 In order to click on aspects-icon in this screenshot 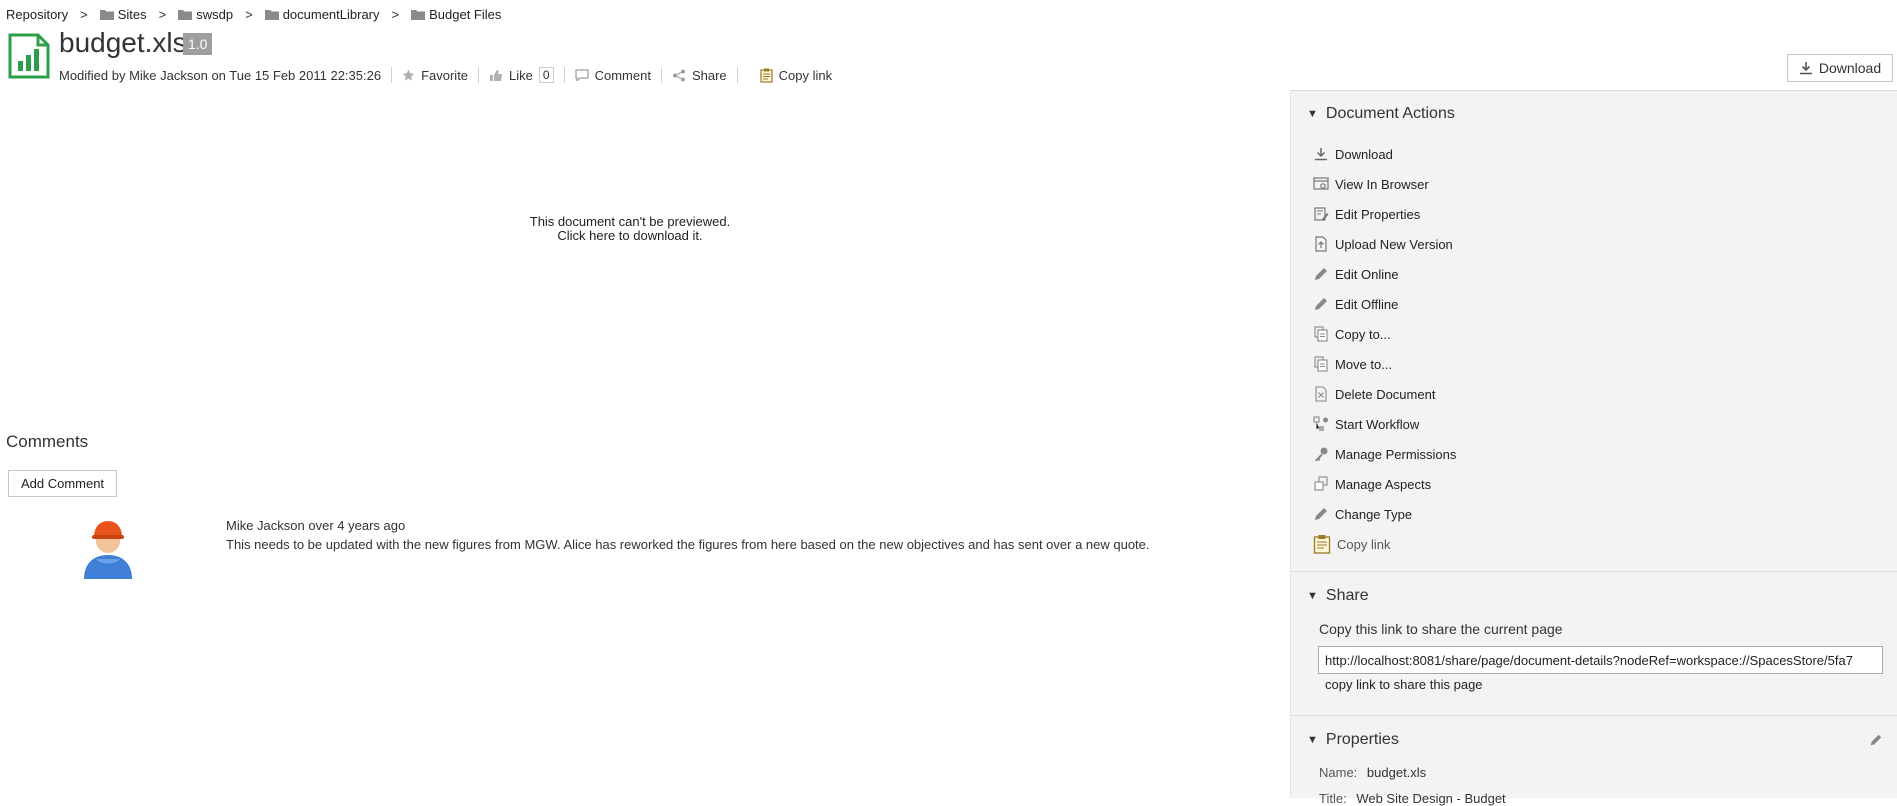, I will do `click(1321, 484)`.